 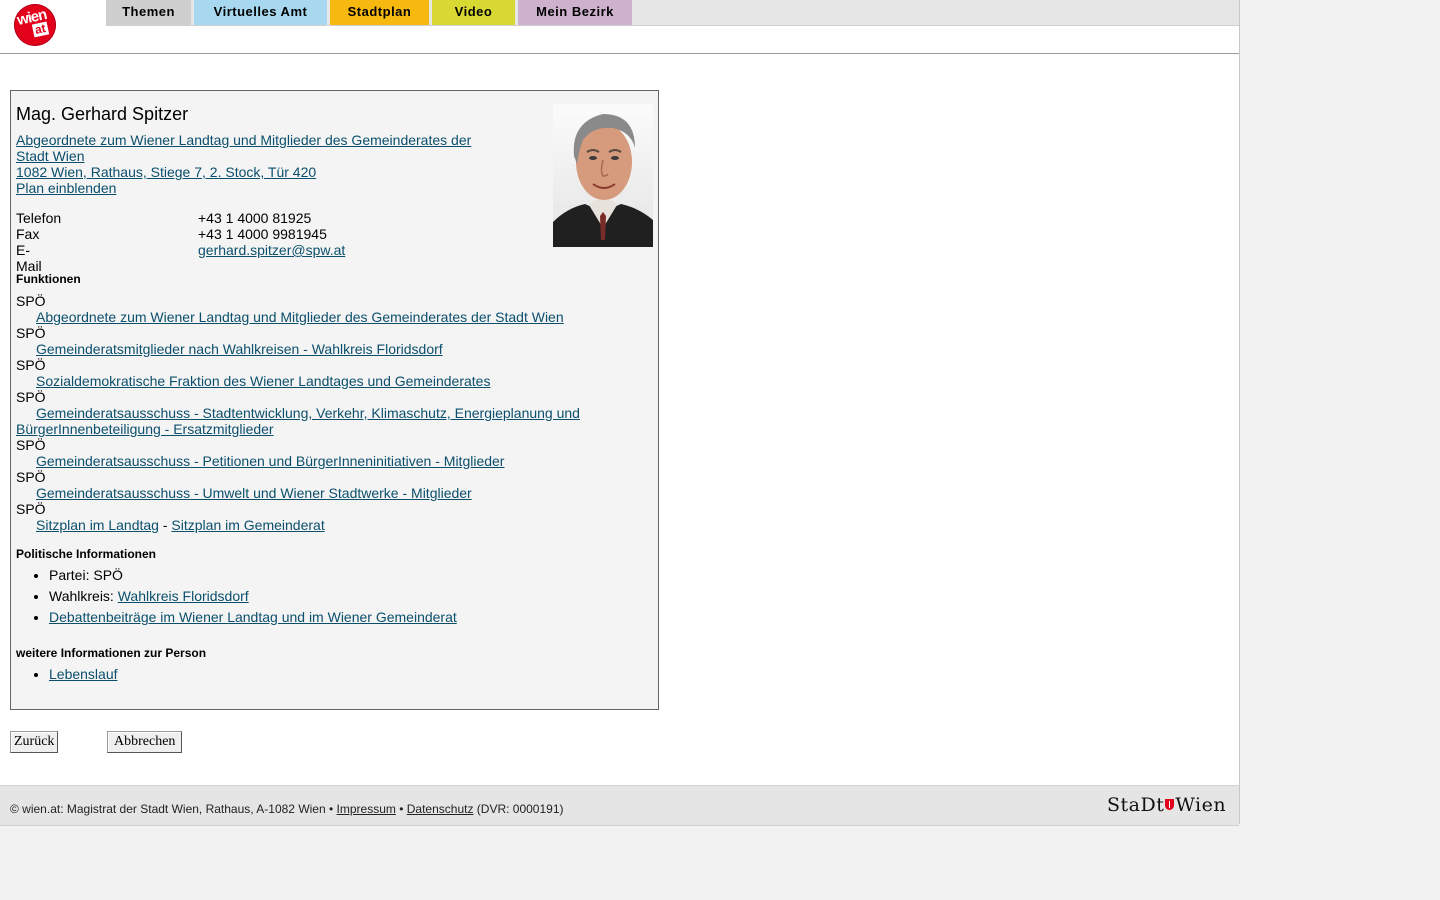 What do you see at coordinates (575, 12) in the screenshot?
I see `nav-tab-mein-bezirk: Mein Bezirk` at bounding box center [575, 12].